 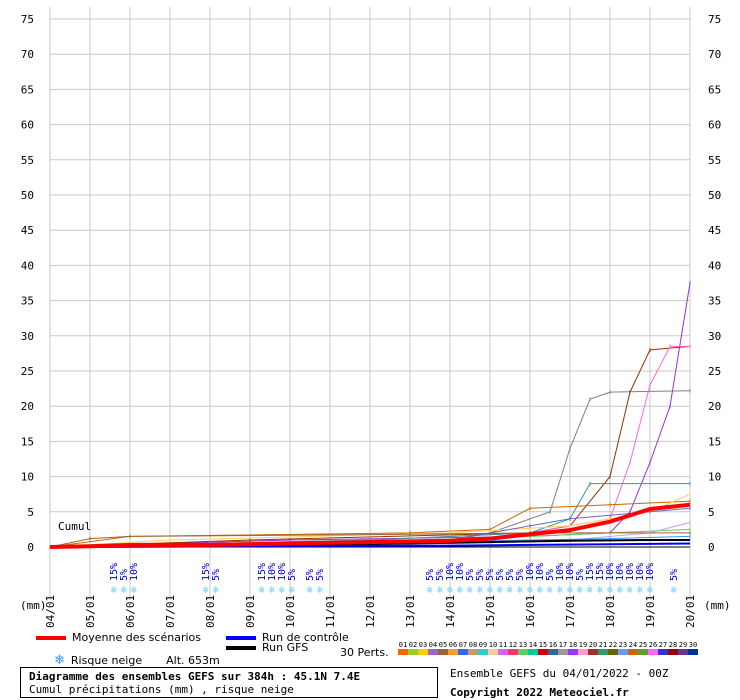 What do you see at coordinates (553, 645) in the screenshot?
I see `pert-key-label: 16` at bounding box center [553, 645].